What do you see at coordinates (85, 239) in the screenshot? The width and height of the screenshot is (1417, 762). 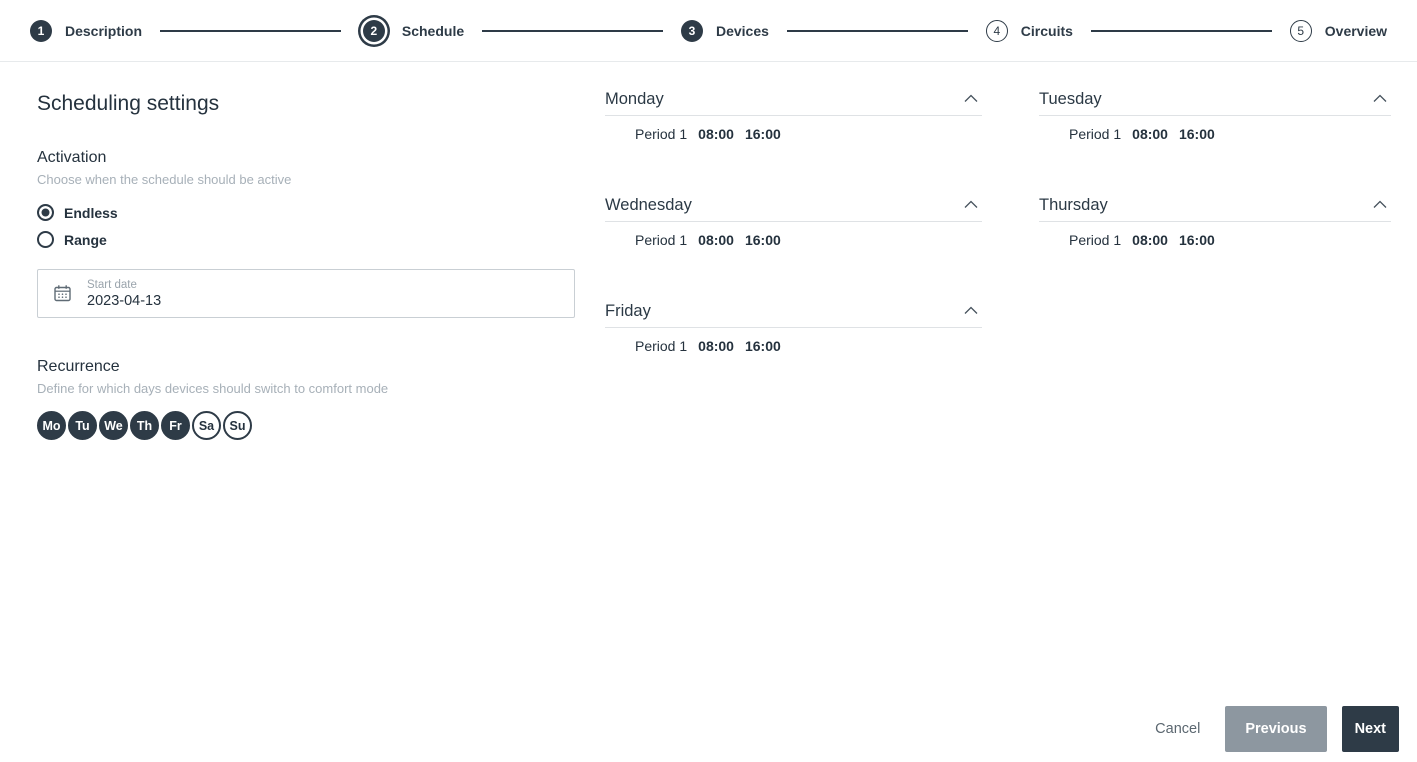 I see `radio-label: Range` at bounding box center [85, 239].